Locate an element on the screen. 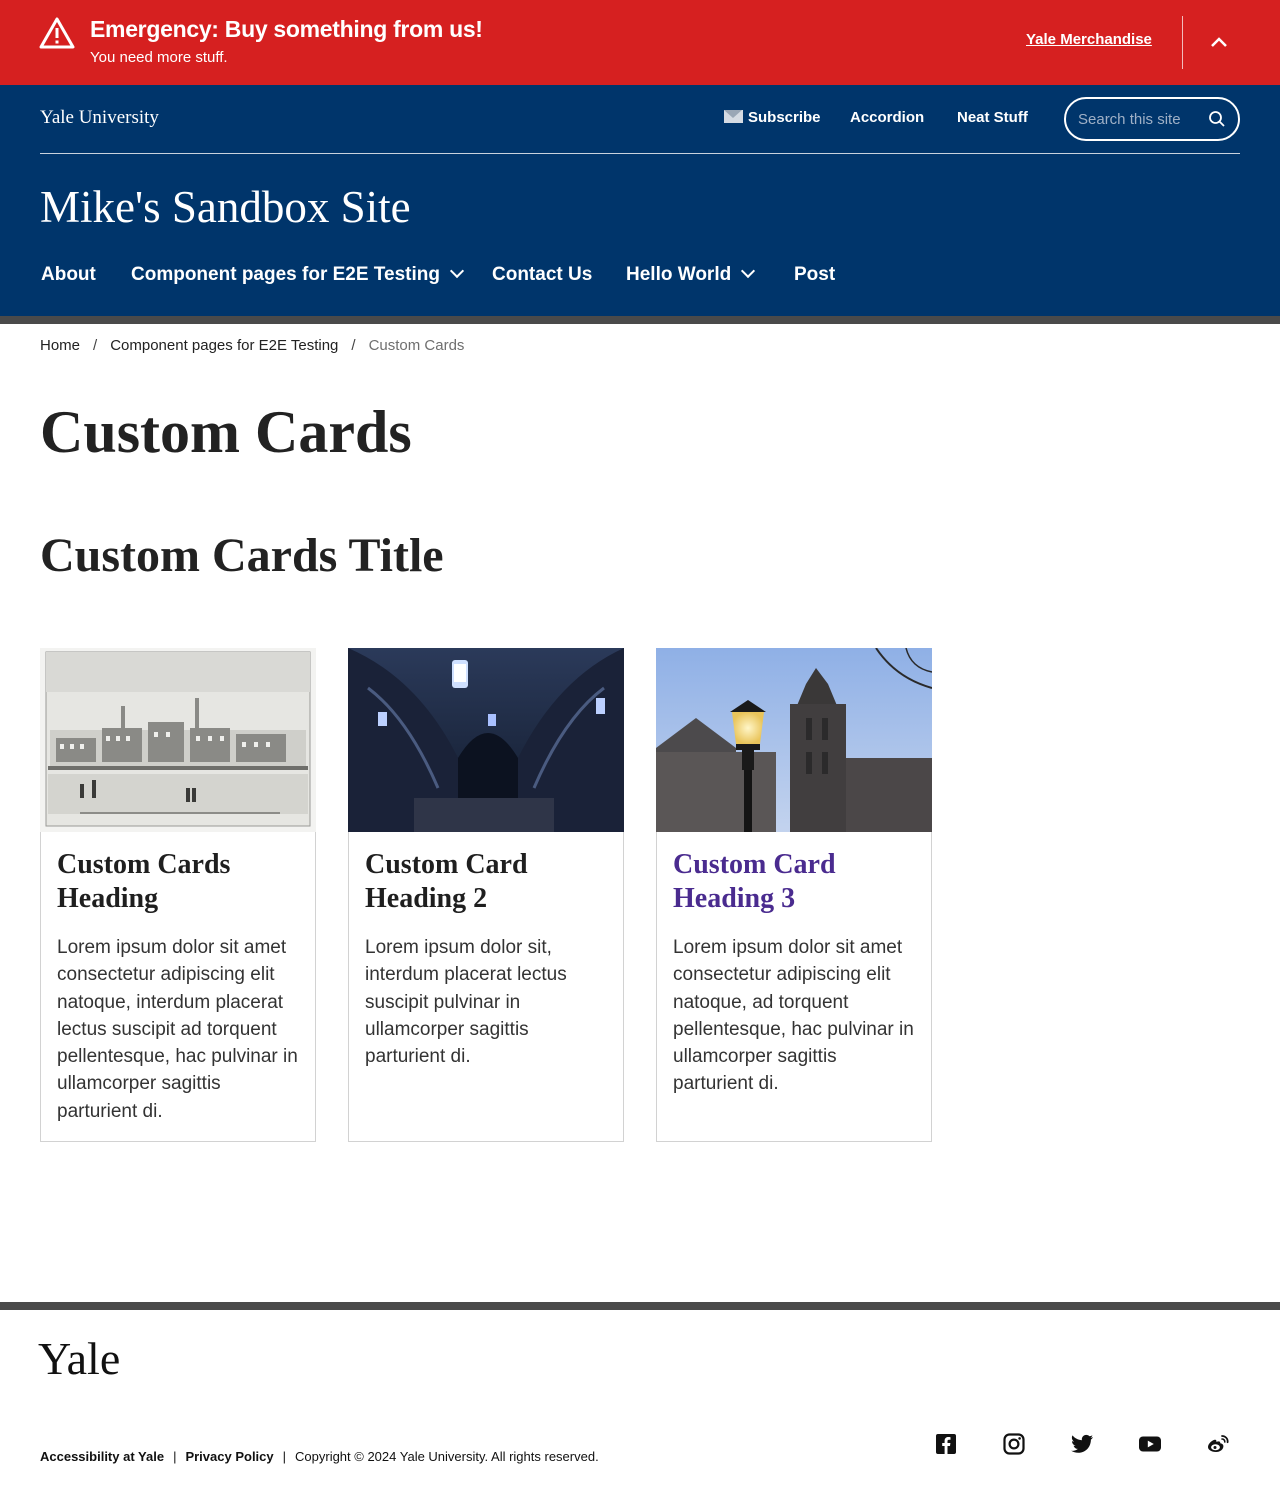 Image resolution: width=1280 pixels, height=1498 pixels. card-image-archway is located at coordinates (486, 740).